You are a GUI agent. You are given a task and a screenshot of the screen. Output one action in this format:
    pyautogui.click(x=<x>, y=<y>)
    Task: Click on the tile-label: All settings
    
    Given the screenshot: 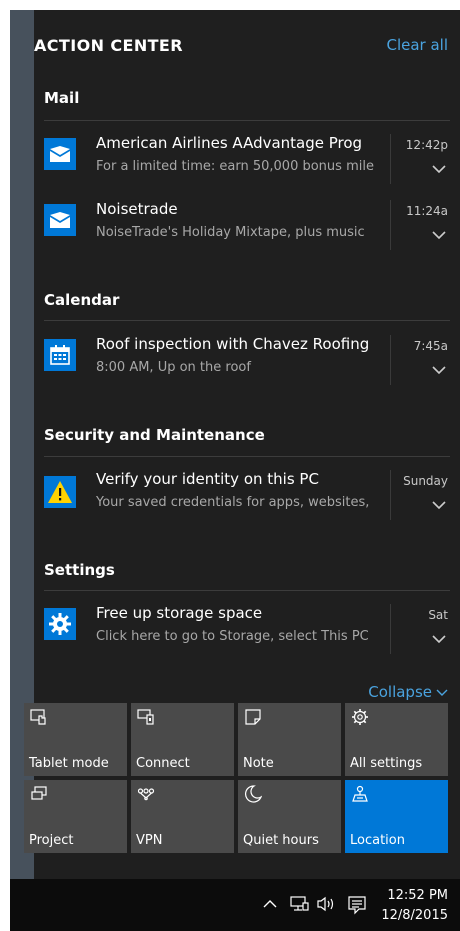 What is the action you would take?
    pyautogui.click(x=386, y=763)
    